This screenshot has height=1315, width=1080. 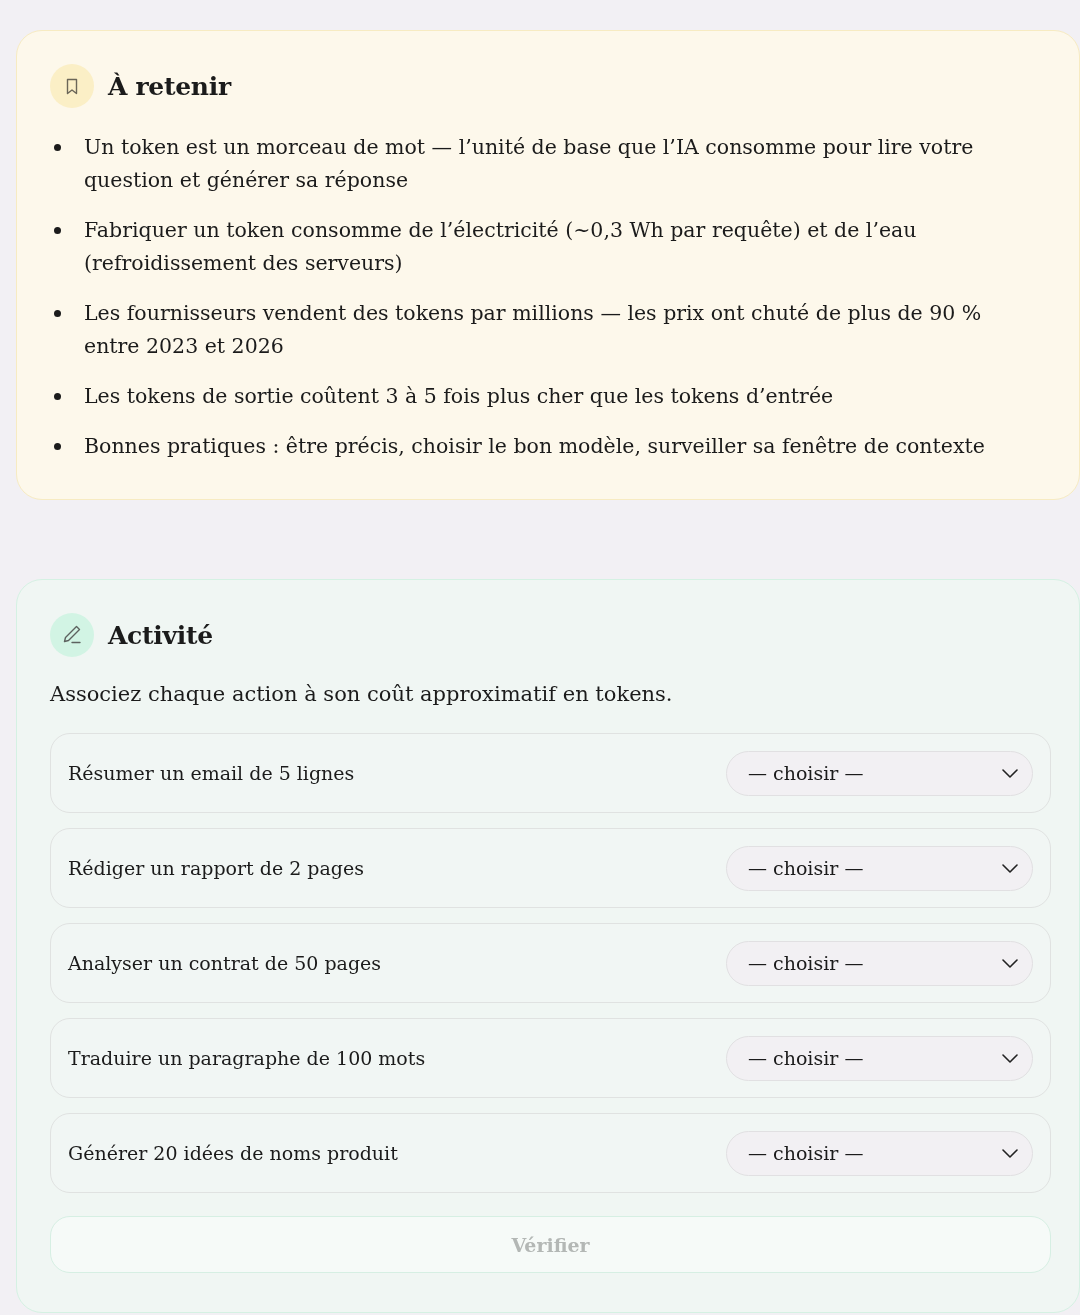 I want to click on card-title: Activité, so click(x=160, y=635).